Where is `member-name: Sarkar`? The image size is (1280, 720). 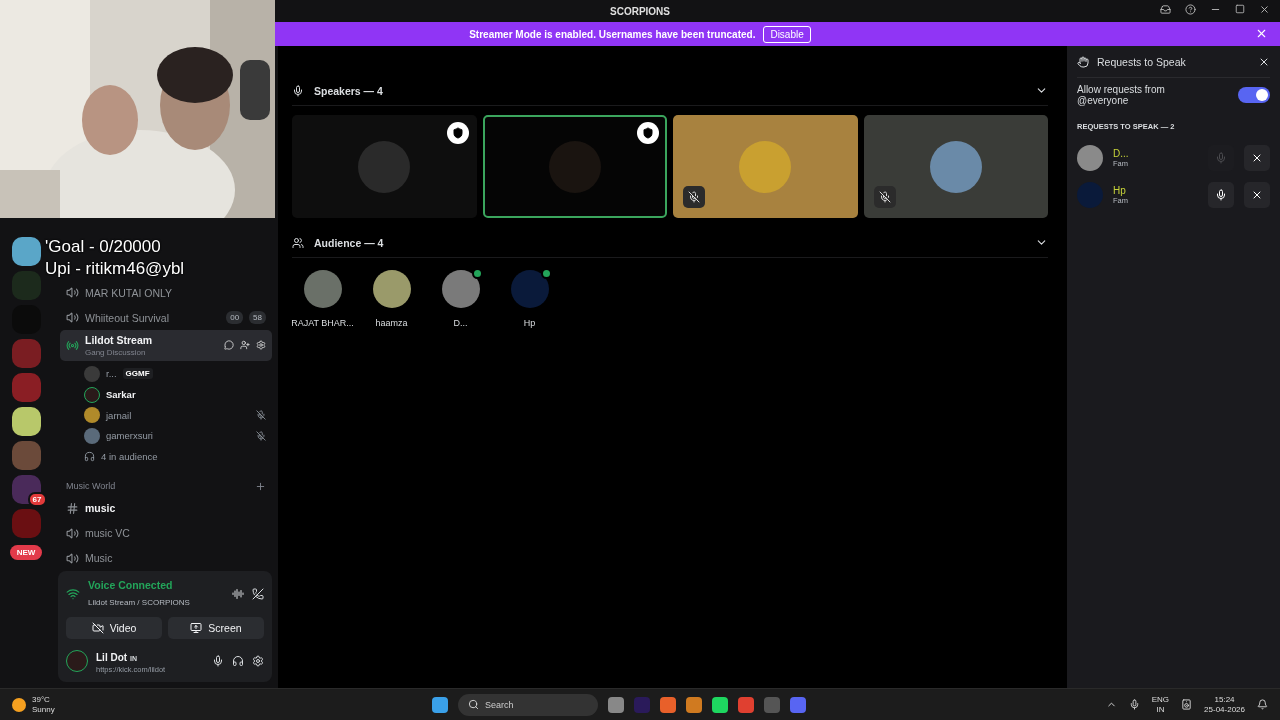
member-name: Sarkar is located at coordinates (121, 395).